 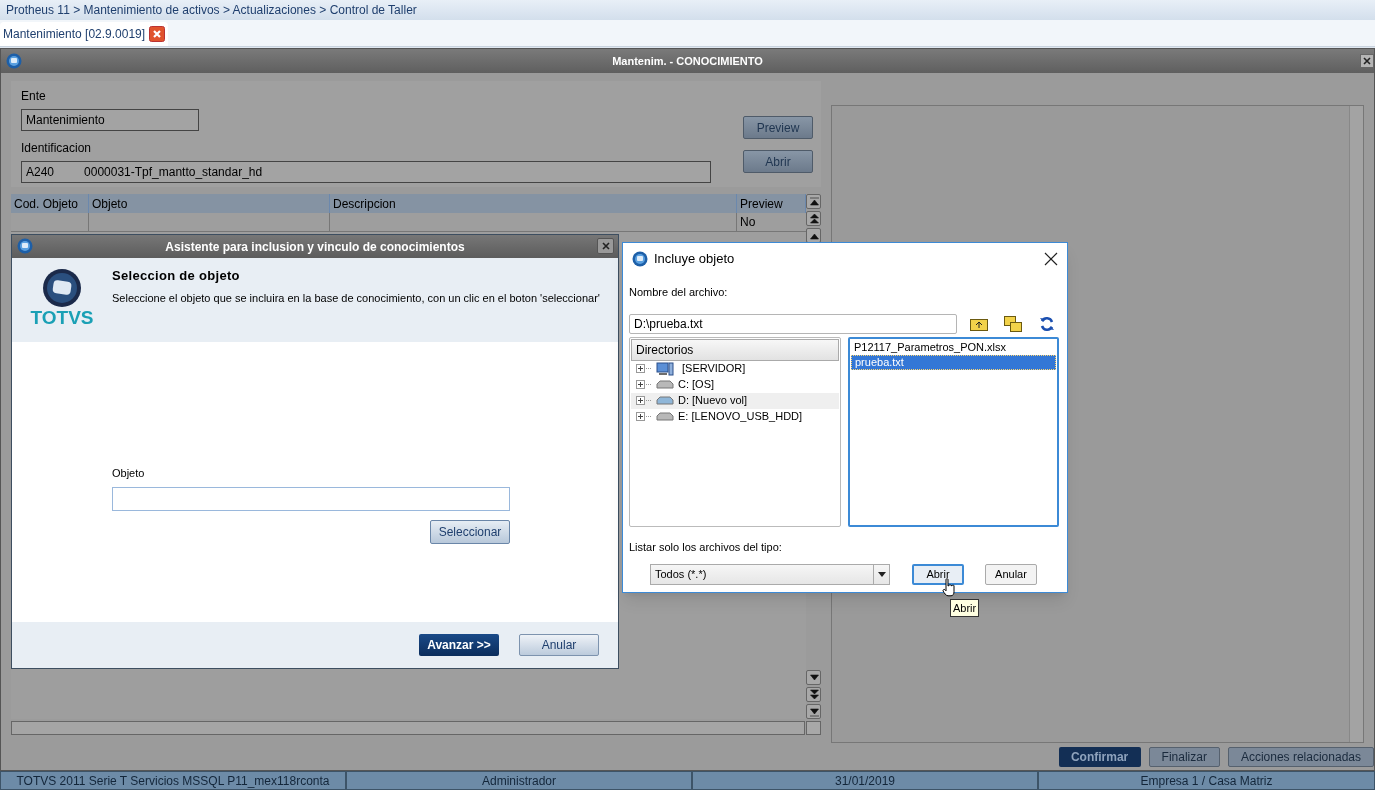 What do you see at coordinates (1206, 780) in the screenshot?
I see `status-cell: Empresa 1 / Casa Matriz` at bounding box center [1206, 780].